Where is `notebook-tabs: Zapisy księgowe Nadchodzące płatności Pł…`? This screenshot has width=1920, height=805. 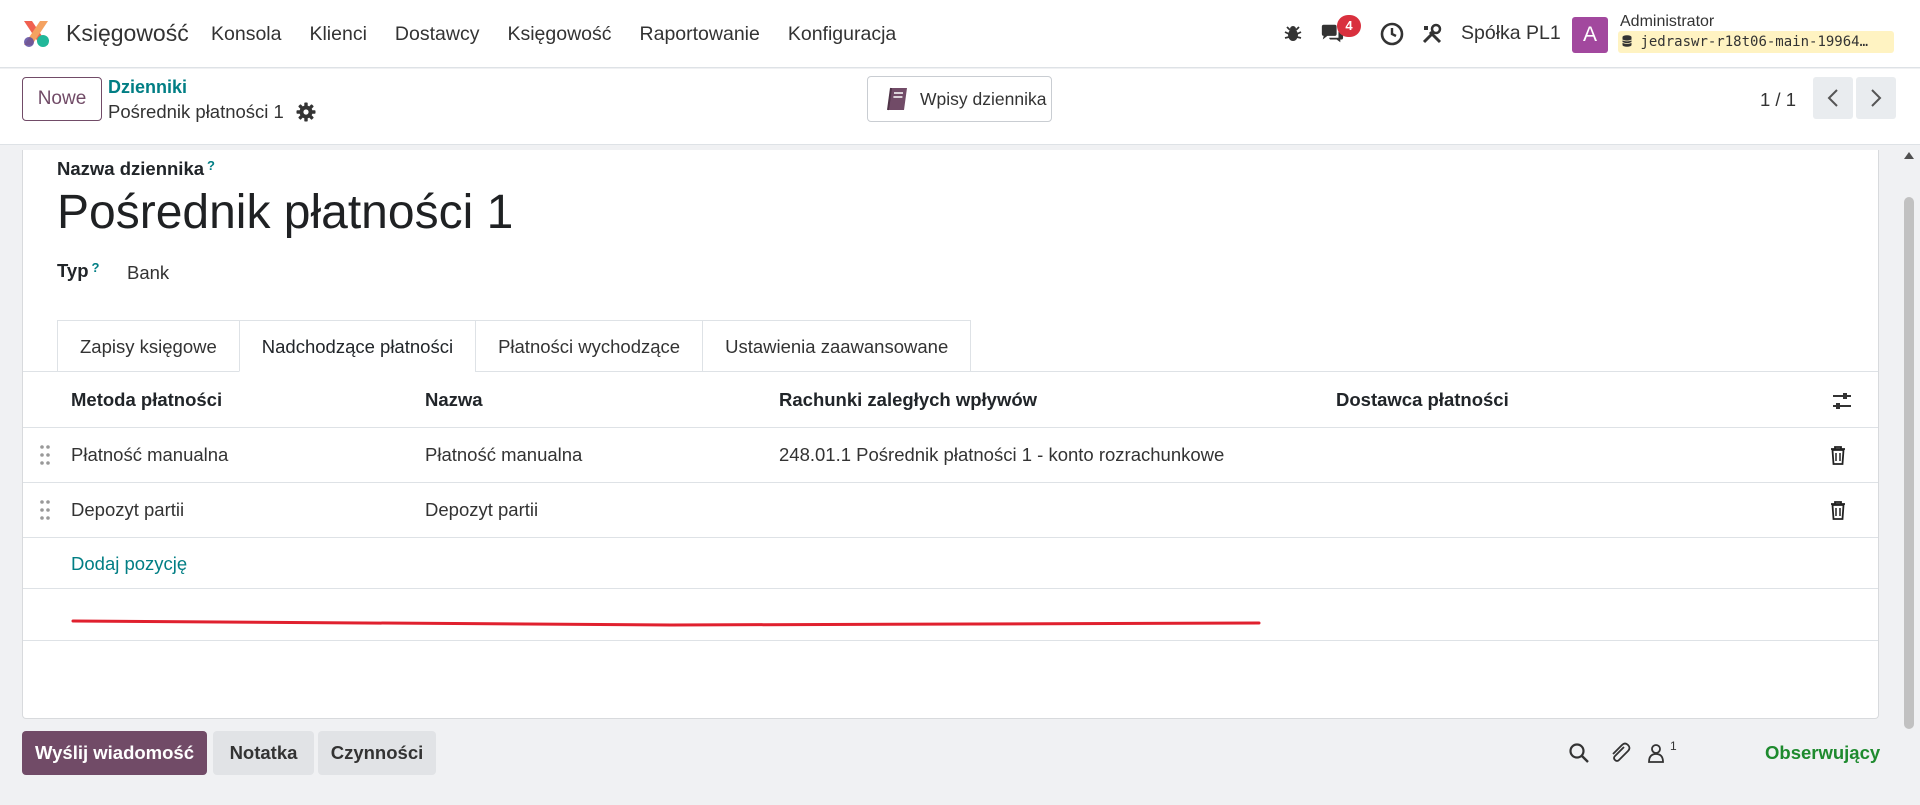 notebook-tabs: Zapisy księgowe Nadchodzące płatności Pł… is located at coordinates (514, 346).